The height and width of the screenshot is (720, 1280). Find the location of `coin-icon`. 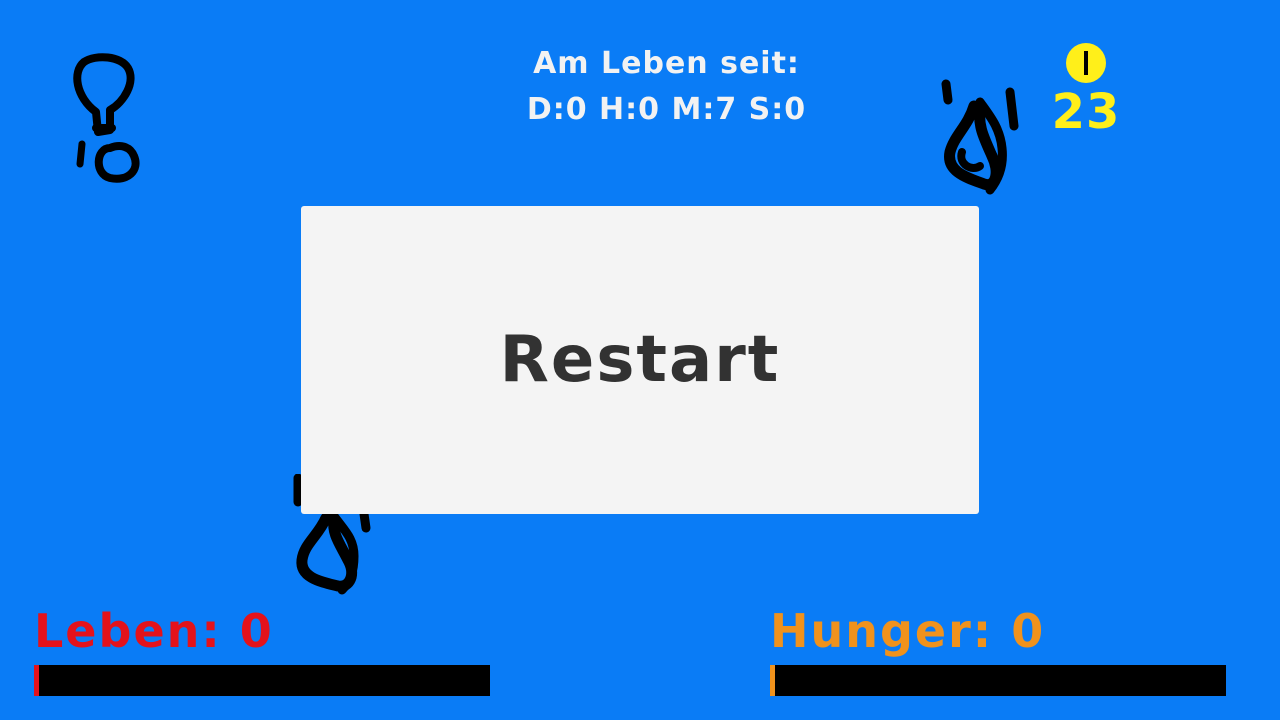

coin-icon is located at coordinates (1086, 63).